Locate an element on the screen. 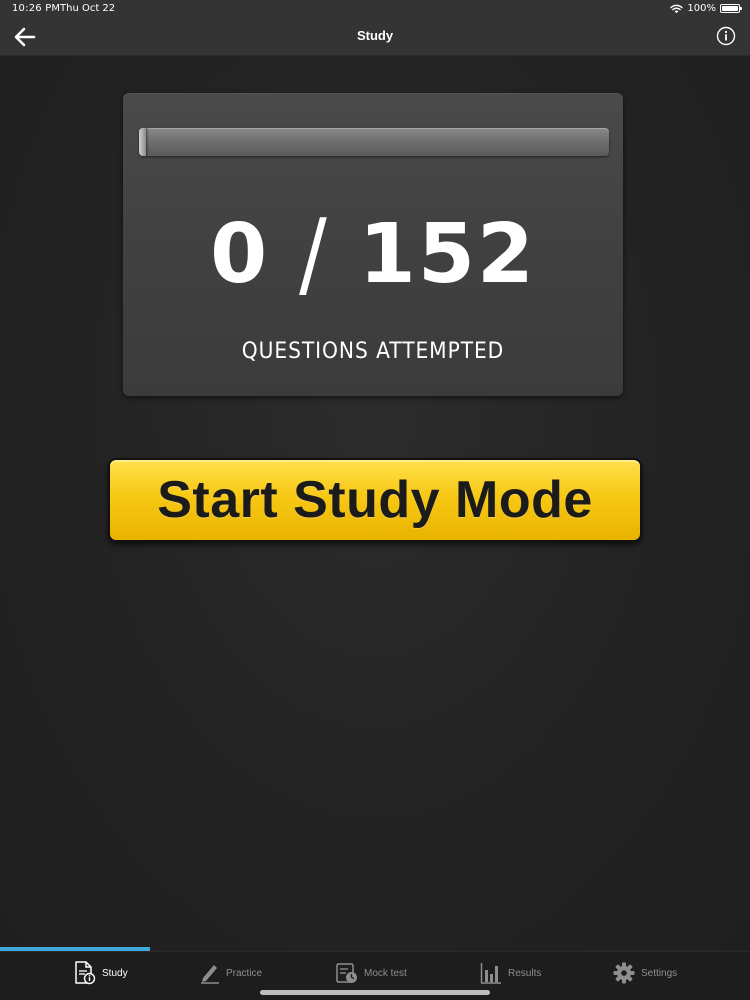  nav-bar: Study is located at coordinates (375, 37).